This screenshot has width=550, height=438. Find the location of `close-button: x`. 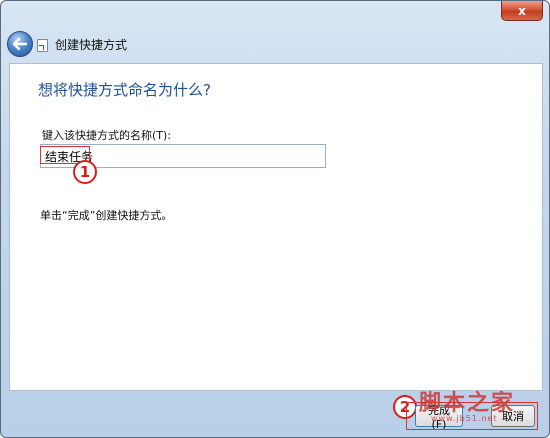

close-button: x is located at coordinates (522, 11).